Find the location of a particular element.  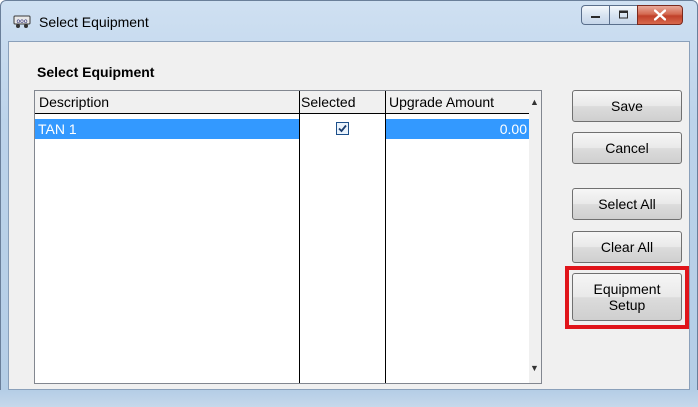

maximize-icon is located at coordinates (623, 14).